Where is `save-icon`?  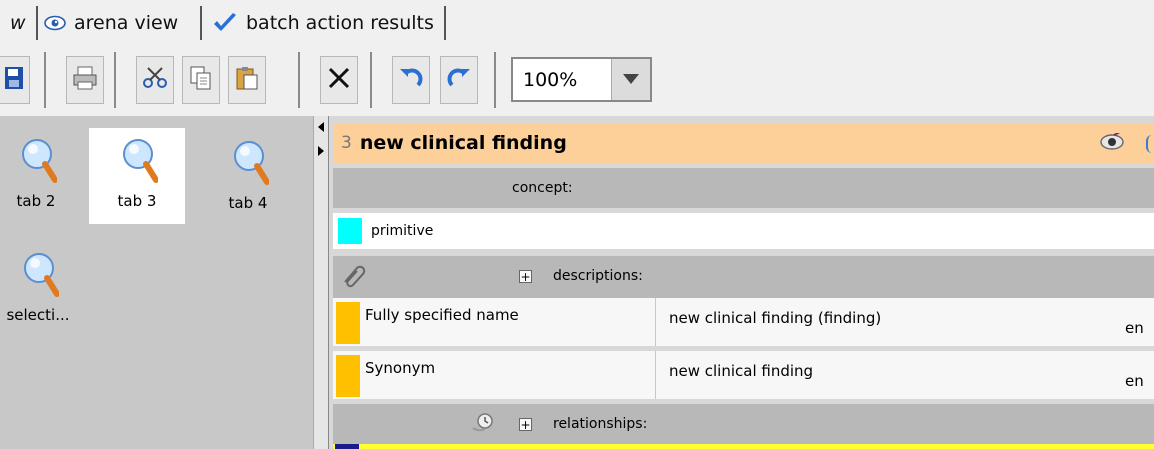 save-icon is located at coordinates (14, 80).